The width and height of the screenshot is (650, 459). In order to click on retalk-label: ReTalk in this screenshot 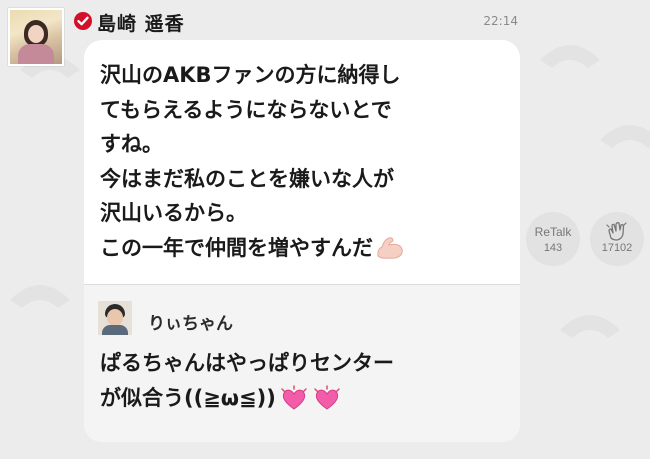, I will do `click(553, 232)`.